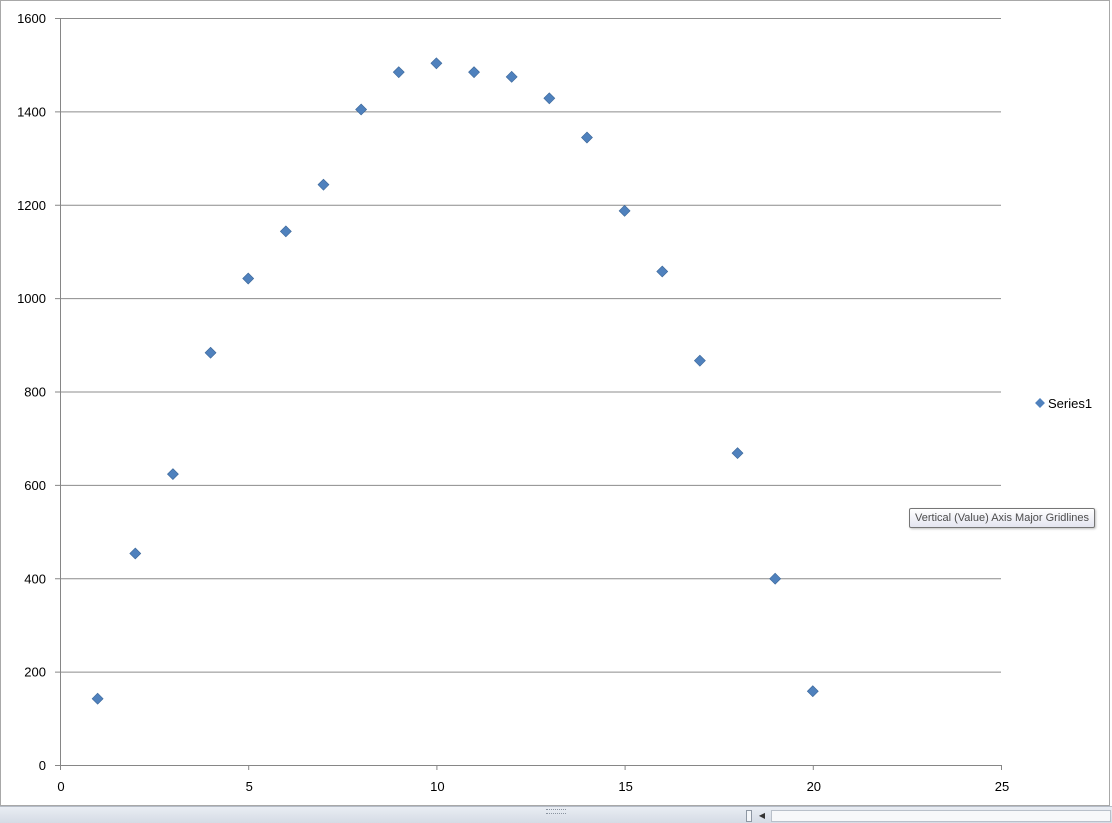 This screenshot has height=823, width=1112. What do you see at coordinates (35, 578) in the screenshot?
I see `y-tick-label: 400` at bounding box center [35, 578].